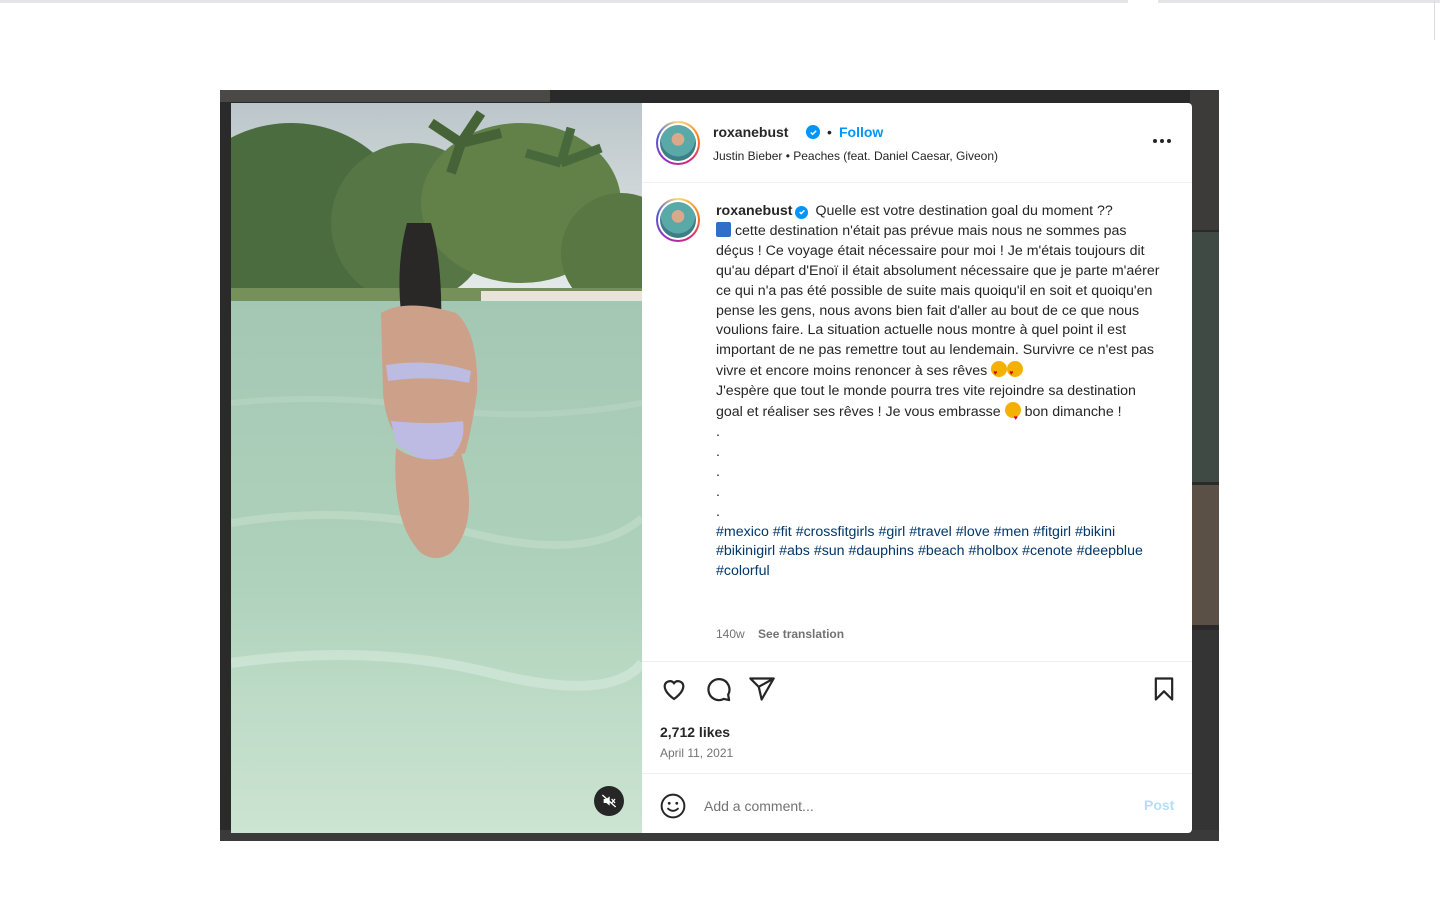  Describe the element at coordinates (1162, 141) in the screenshot. I see `more-options-button` at that location.